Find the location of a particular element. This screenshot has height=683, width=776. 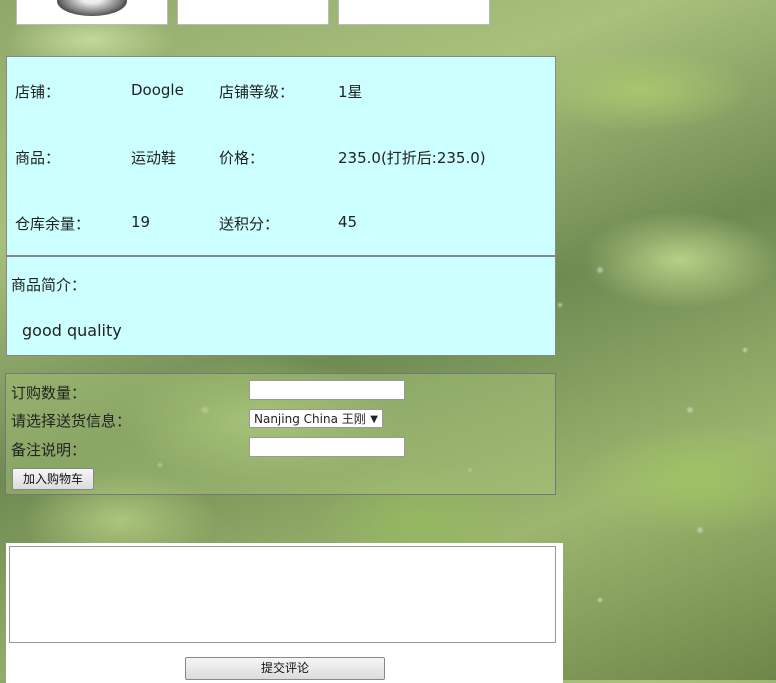

comment-textarea is located at coordinates (282, 594).